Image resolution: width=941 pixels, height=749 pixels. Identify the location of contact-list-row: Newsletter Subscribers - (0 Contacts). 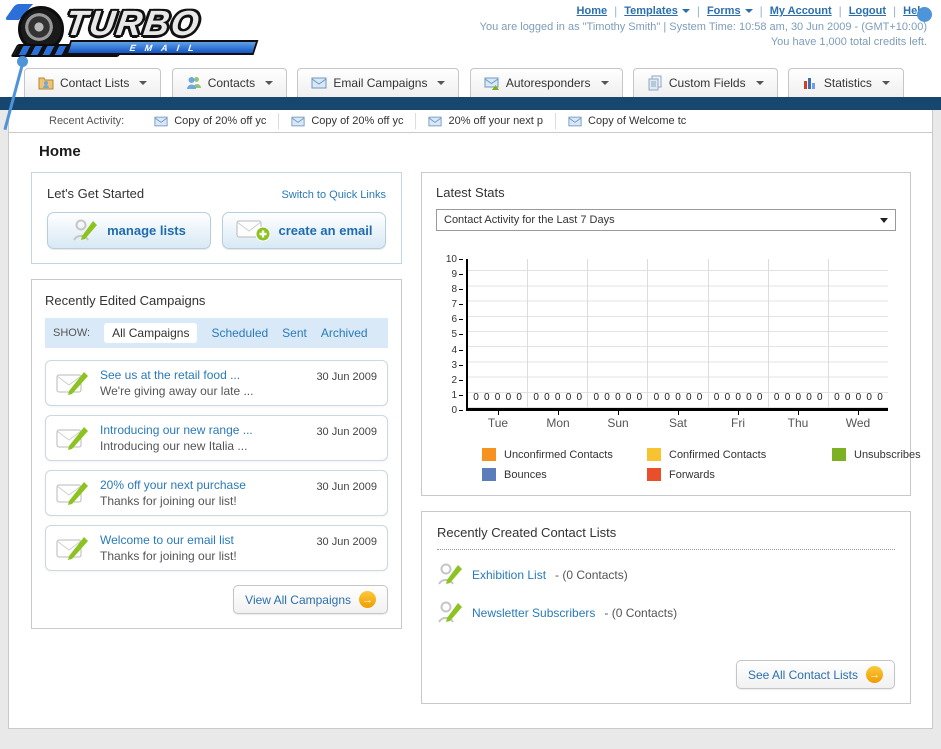
(666, 613).